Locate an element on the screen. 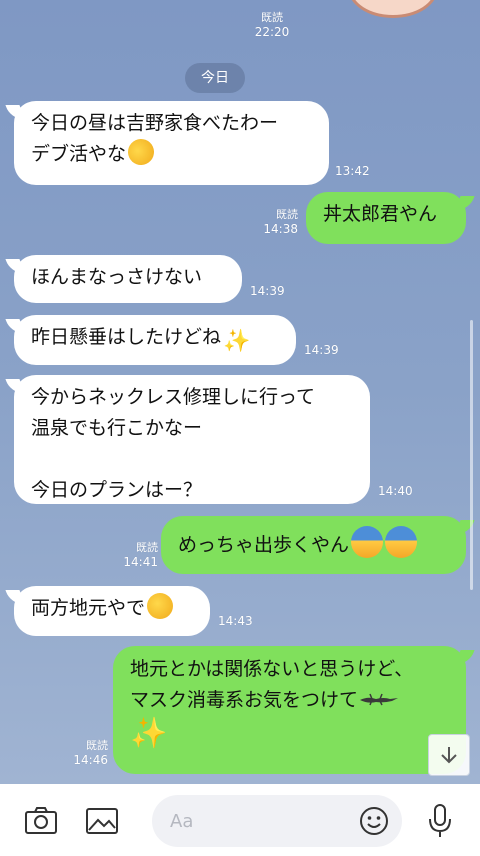 This screenshot has height=856, width=480. message-input-container is located at coordinates (277, 821).